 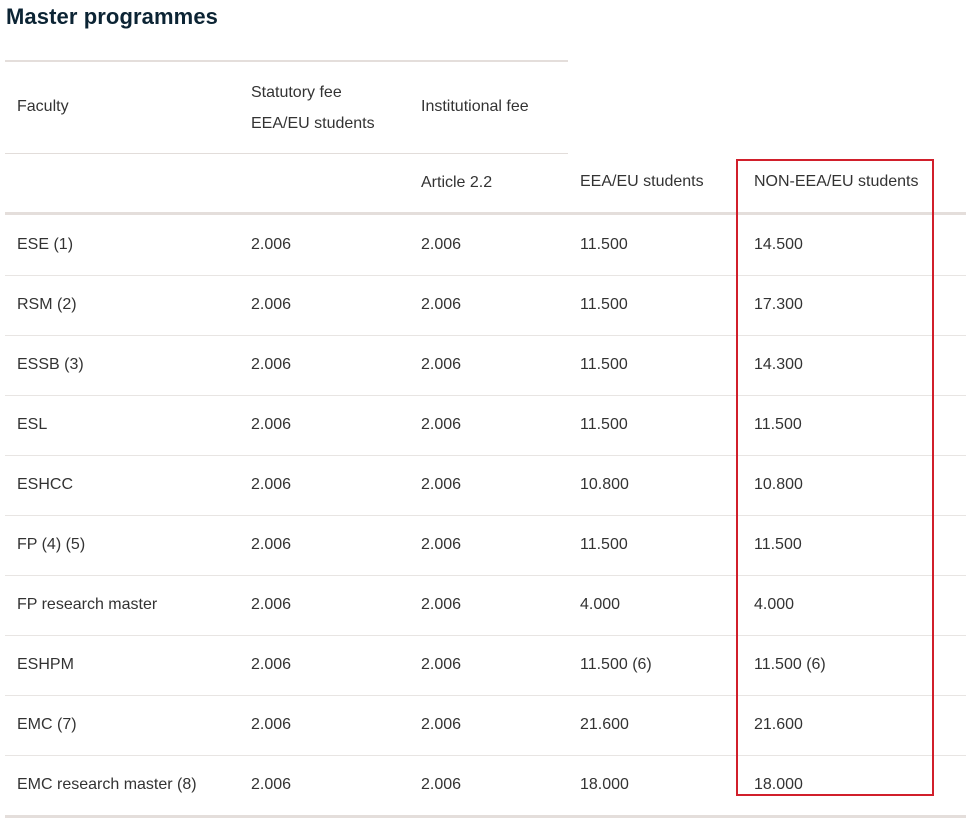 I want to click on table-bottom-rule, so click(x=485, y=816).